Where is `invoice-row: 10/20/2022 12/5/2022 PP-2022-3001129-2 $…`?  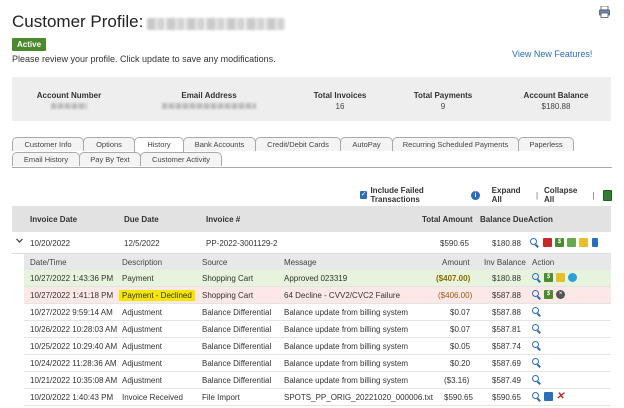
invoice-row: 10/20/2022 12/5/2022 PP-2022-3001129-2 $… is located at coordinates (311, 243).